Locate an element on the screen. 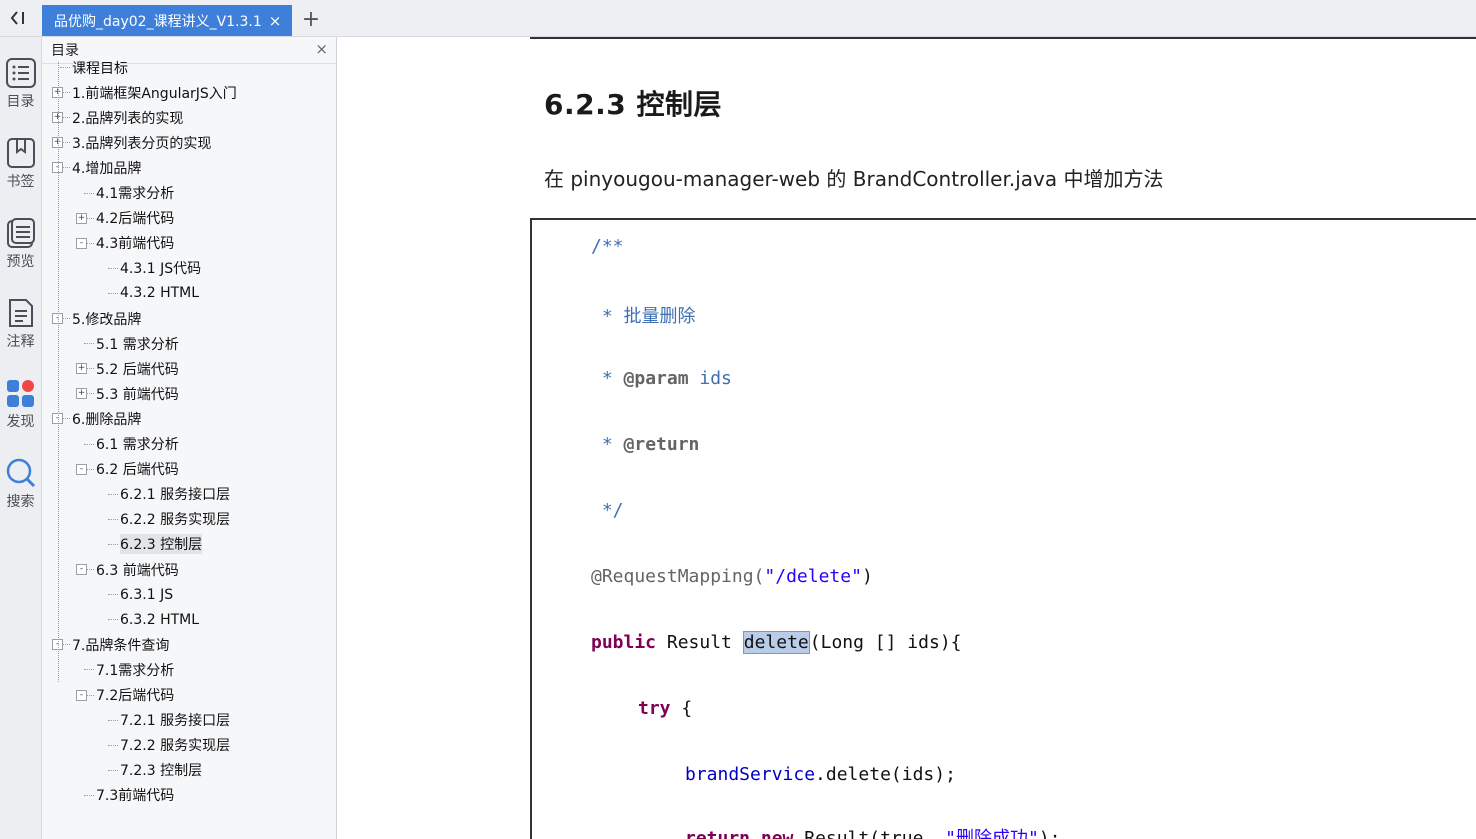 The image size is (1476, 839). toc-item: 6.3.1 JS is located at coordinates (146, 594).